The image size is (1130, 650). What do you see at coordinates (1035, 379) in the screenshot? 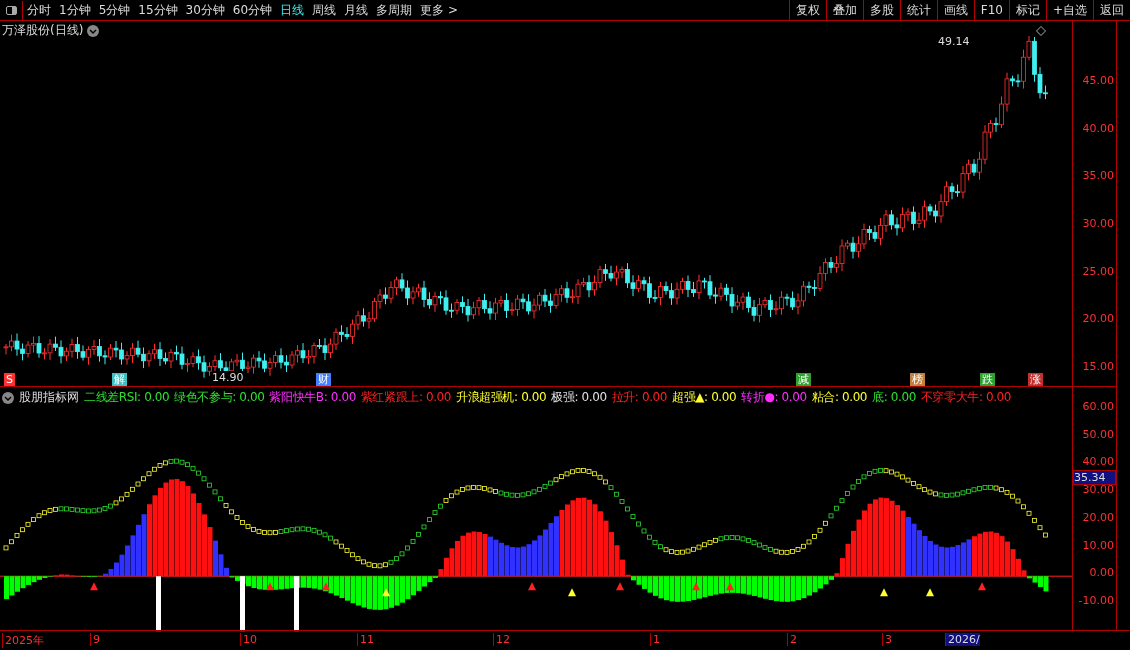
I see `event-marker: 涨` at bounding box center [1035, 379].